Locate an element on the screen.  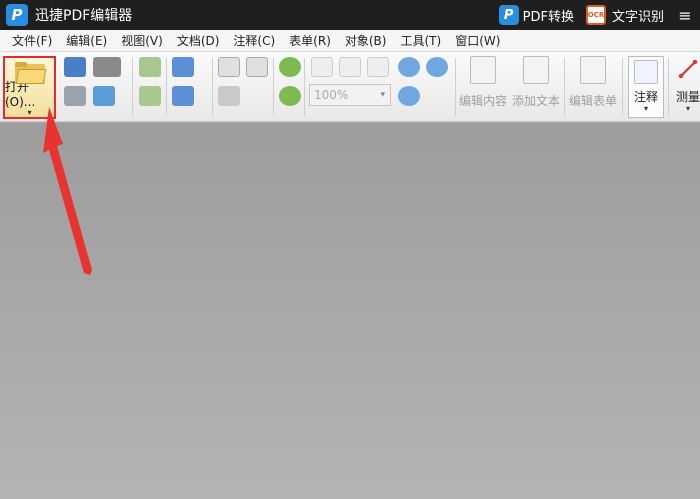
add-text-button: 添加文本 is located at coordinates (536, 82).